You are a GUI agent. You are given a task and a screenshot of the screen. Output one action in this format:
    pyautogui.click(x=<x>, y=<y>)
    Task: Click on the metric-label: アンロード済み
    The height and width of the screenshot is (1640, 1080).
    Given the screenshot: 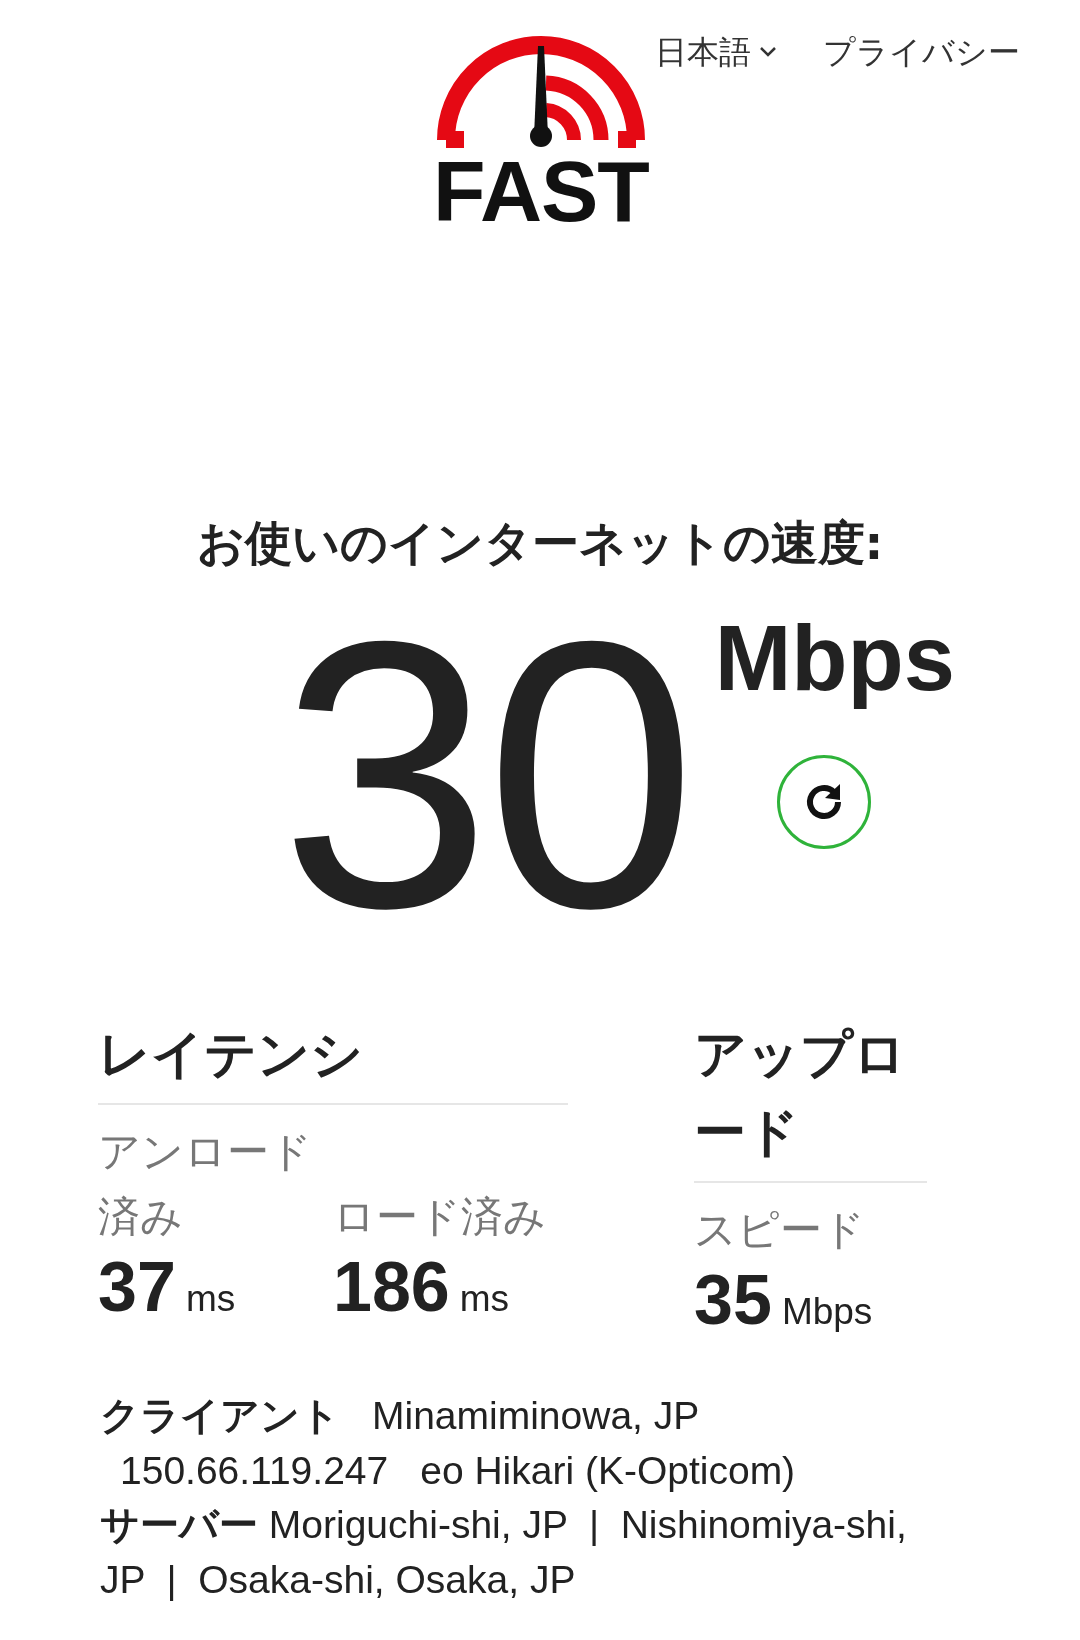 What is the action you would take?
    pyautogui.click(x=205, y=1184)
    